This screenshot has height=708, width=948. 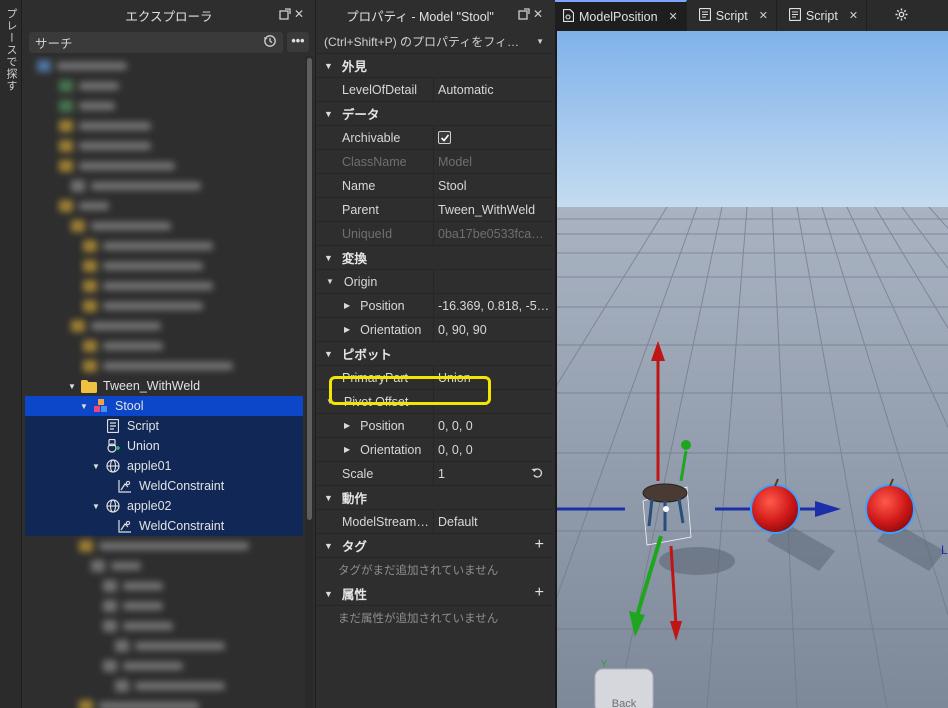 I want to click on tab-modelposition: ModelPosition ✕, so click(x=621, y=15).